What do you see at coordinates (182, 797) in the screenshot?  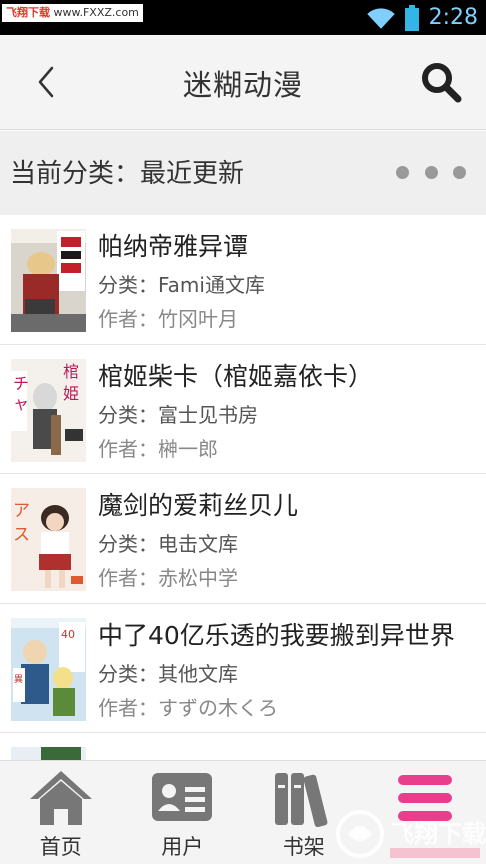 I see `user-card-icon` at bounding box center [182, 797].